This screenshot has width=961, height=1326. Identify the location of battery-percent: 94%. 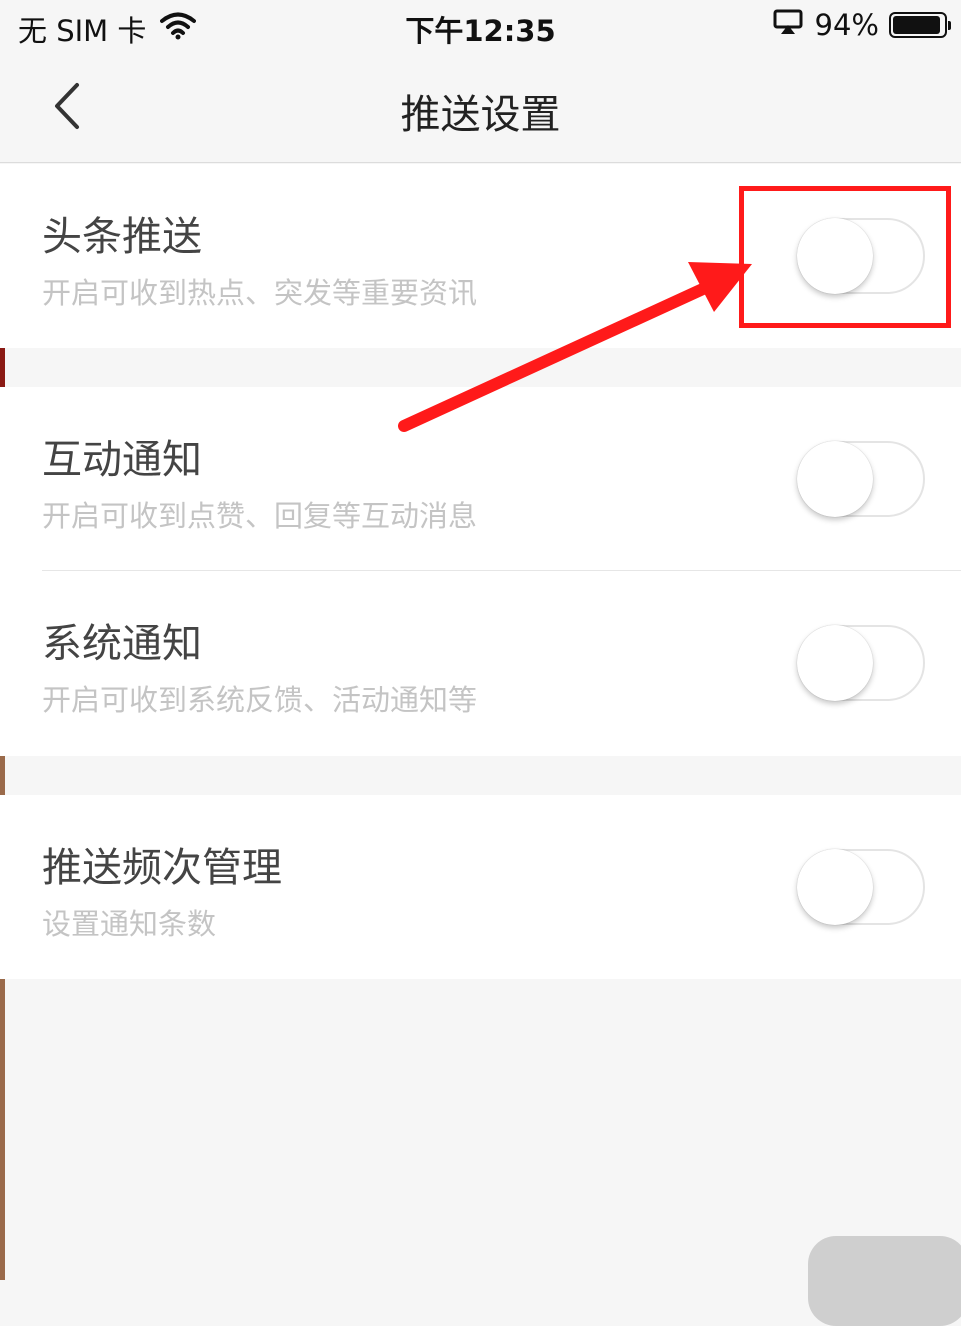
(846, 25).